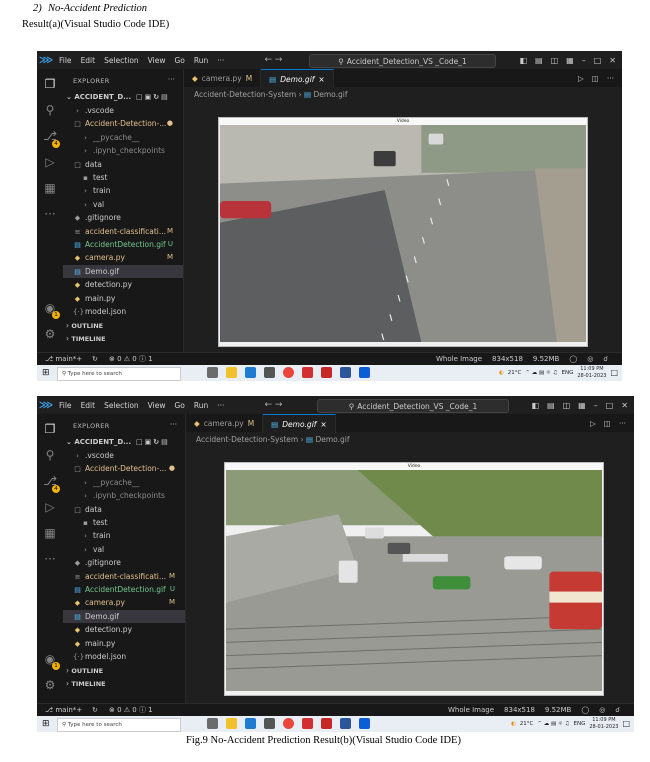  I want to click on menu-item: Selection, so click(121, 60).